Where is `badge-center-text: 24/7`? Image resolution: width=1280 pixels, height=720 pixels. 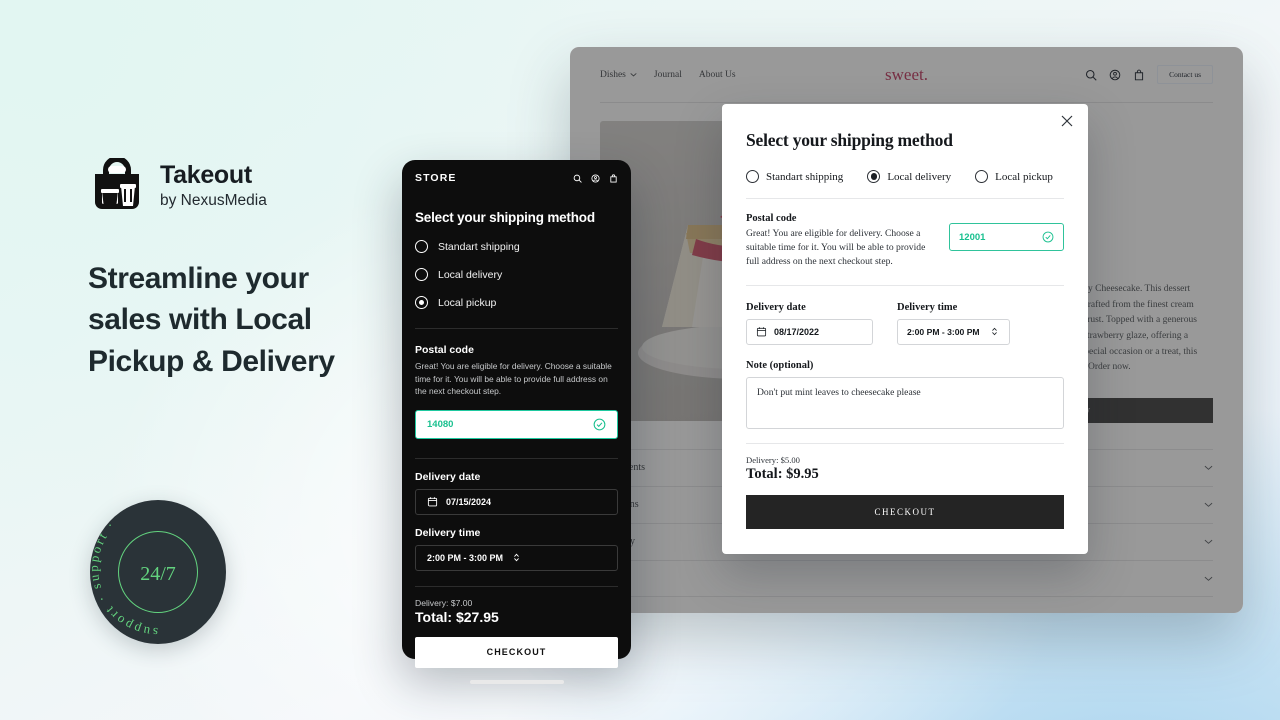 badge-center-text: 24/7 is located at coordinates (158, 574).